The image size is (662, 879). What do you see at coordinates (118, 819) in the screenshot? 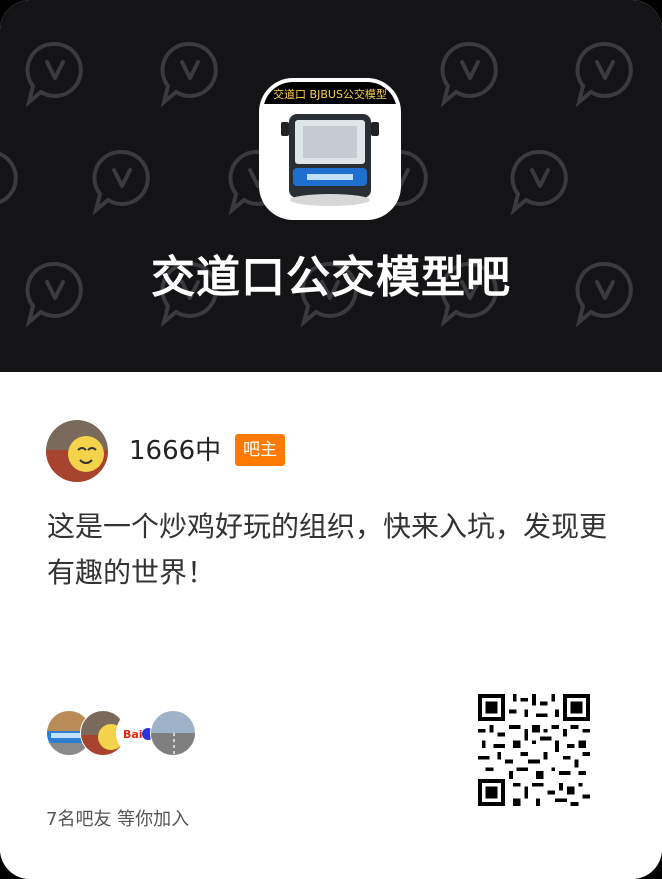
I see `members-count-text: 7名吧友 等你加入` at bounding box center [118, 819].